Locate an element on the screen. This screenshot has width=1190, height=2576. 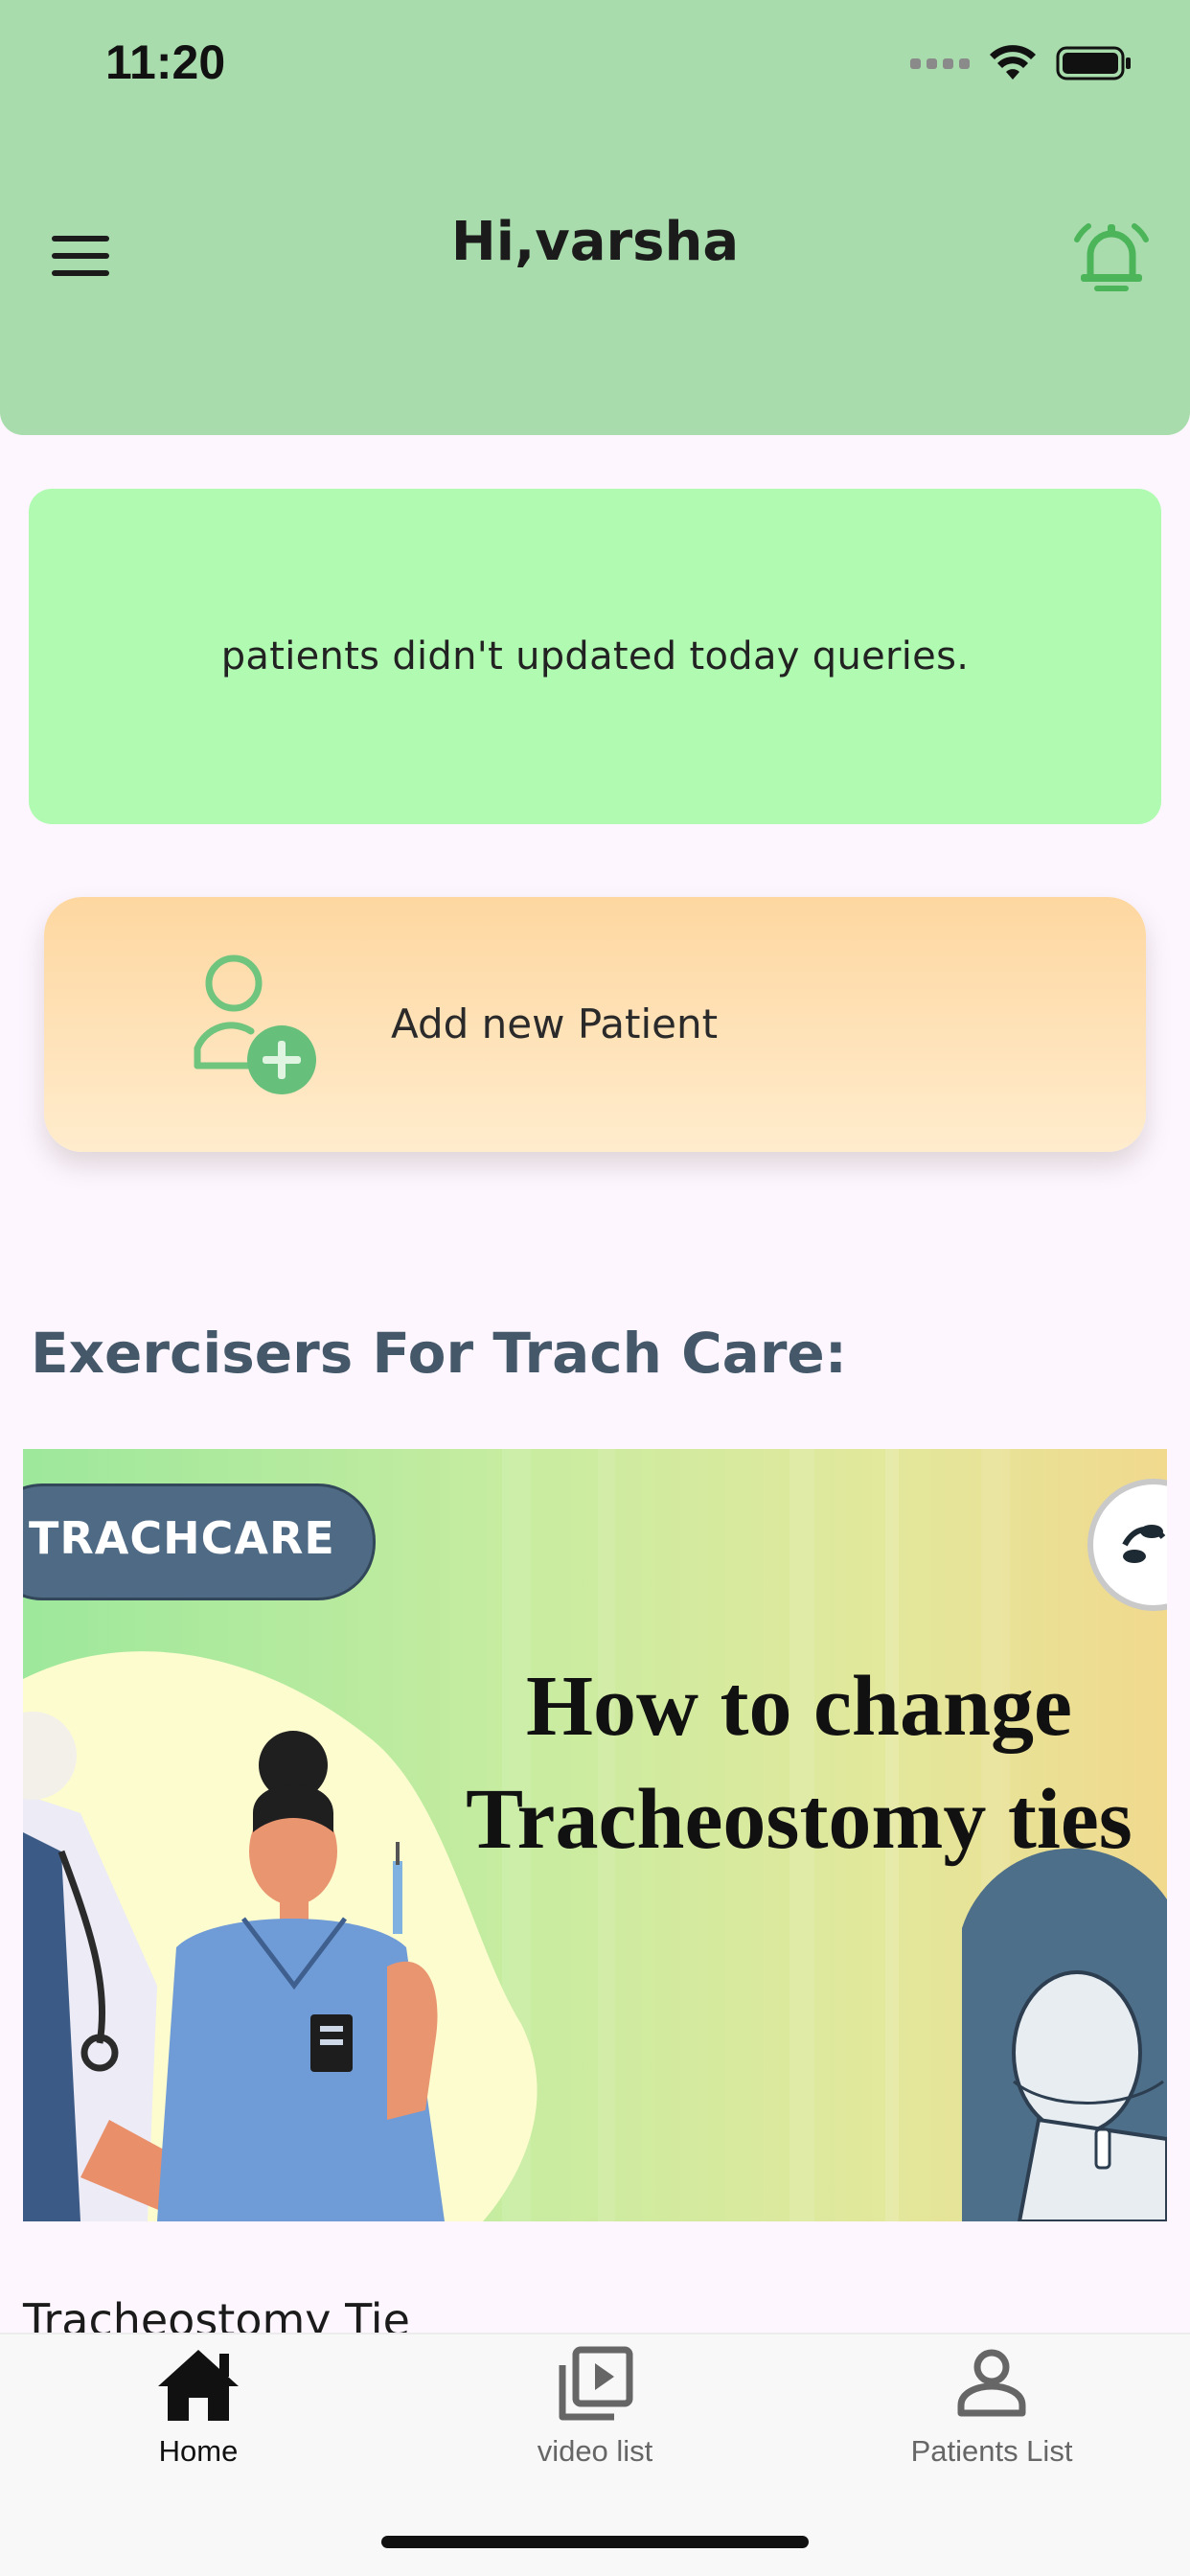
pending-queries-message: patients didn't updated today queries. is located at coordinates (595, 656).